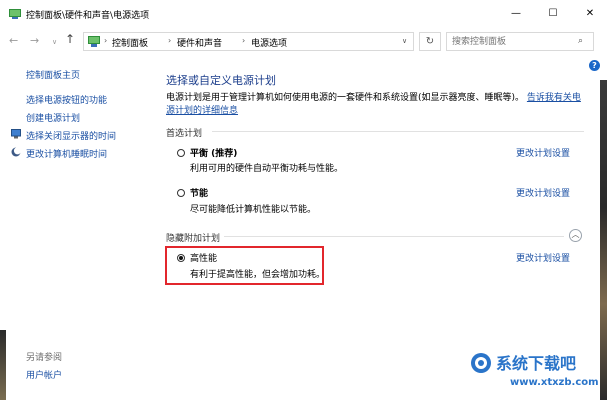 The height and width of the screenshot is (400, 607). Describe the element at coordinates (44, 358) in the screenshot. I see `see-also-heading: 另请参阅` at that location.